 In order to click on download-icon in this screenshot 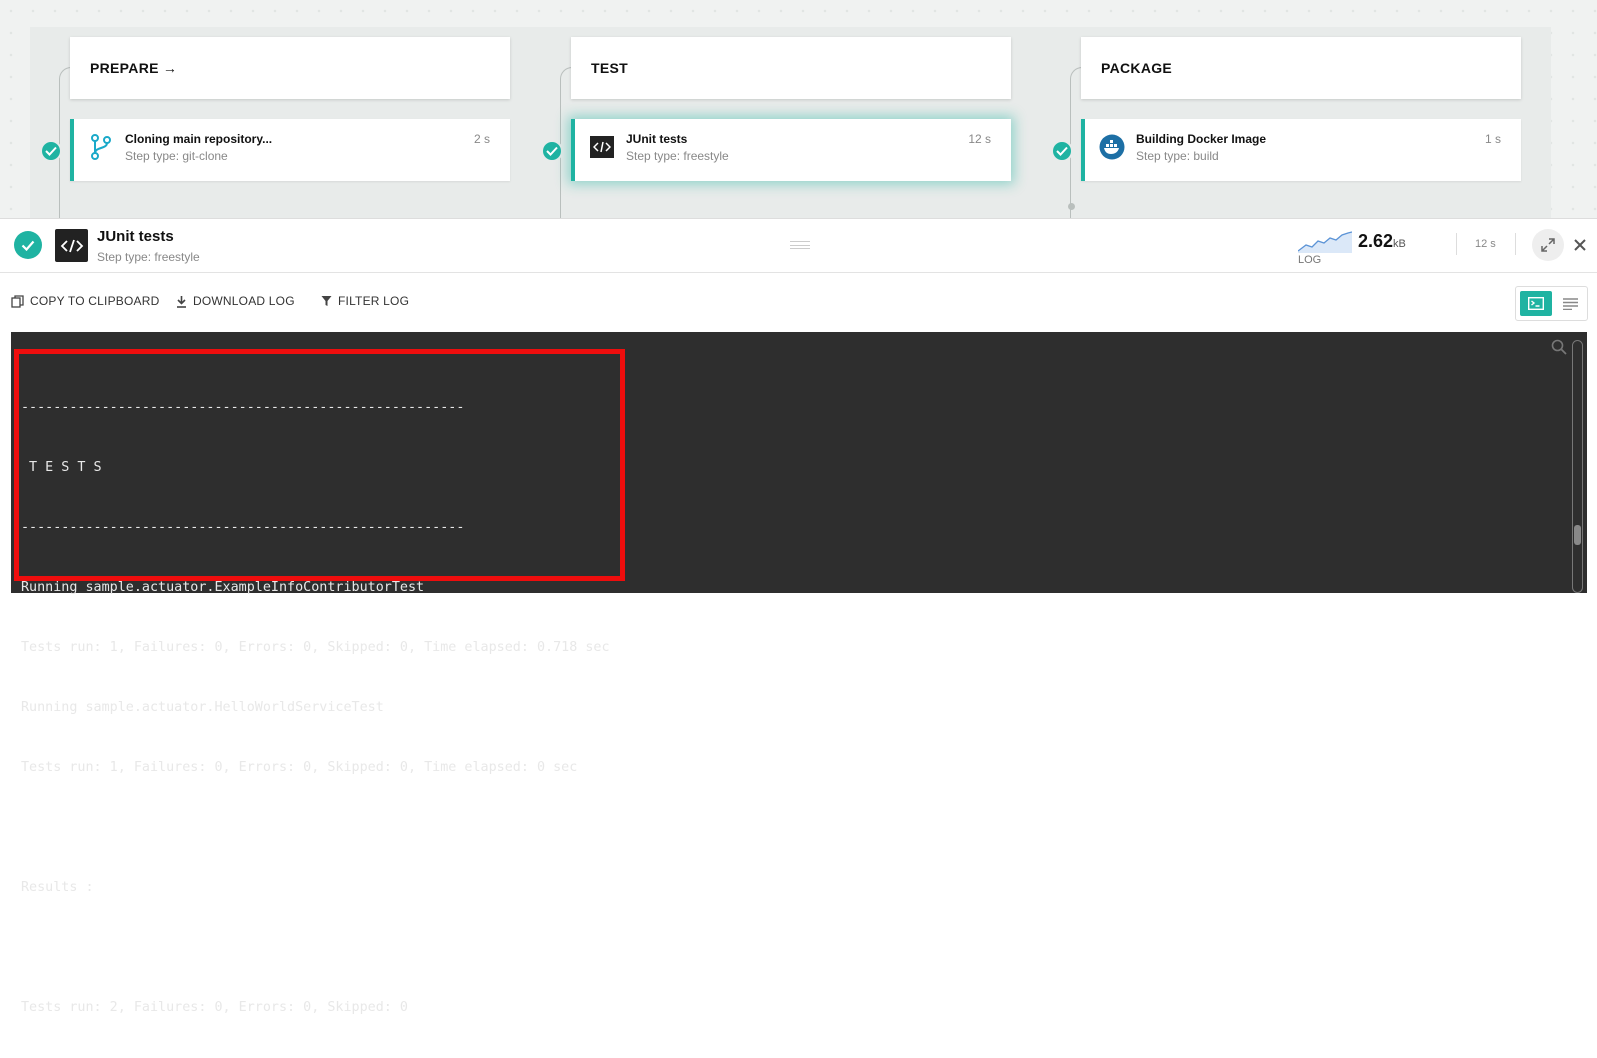, I will do `click(181, 301)`.